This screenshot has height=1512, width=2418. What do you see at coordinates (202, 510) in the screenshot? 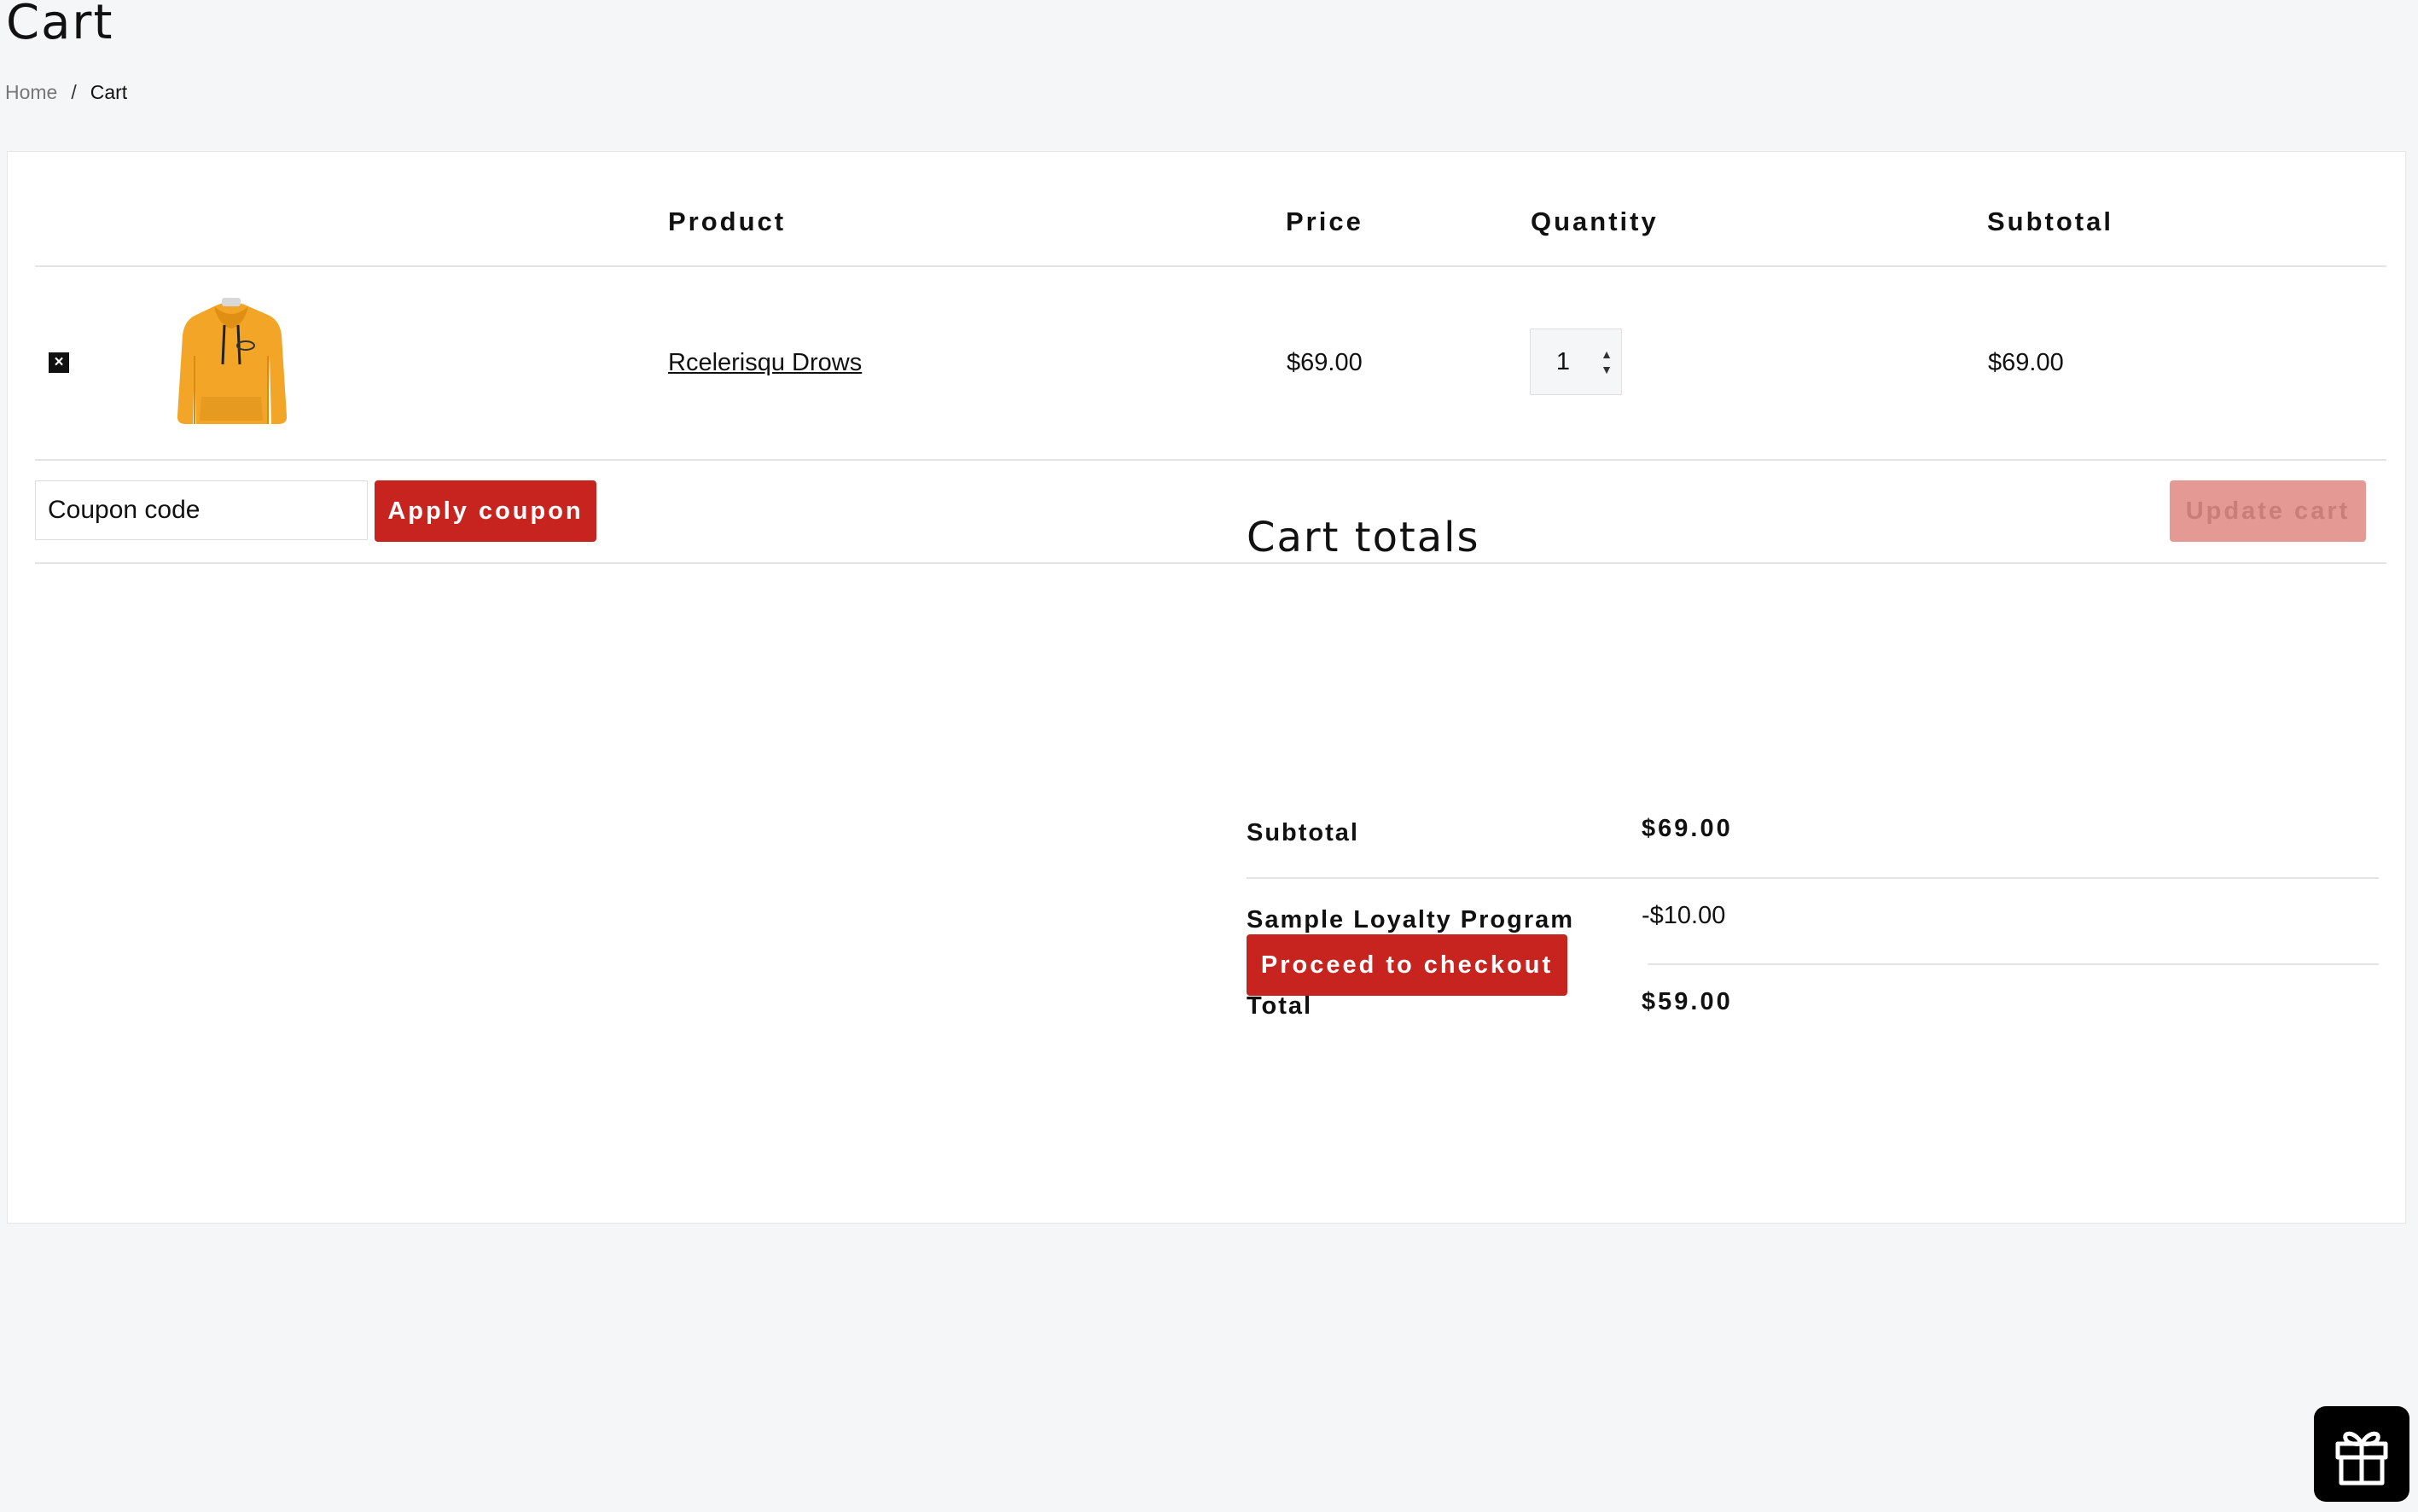
I see `coupon-code-input` at bounding box center [202, 510].